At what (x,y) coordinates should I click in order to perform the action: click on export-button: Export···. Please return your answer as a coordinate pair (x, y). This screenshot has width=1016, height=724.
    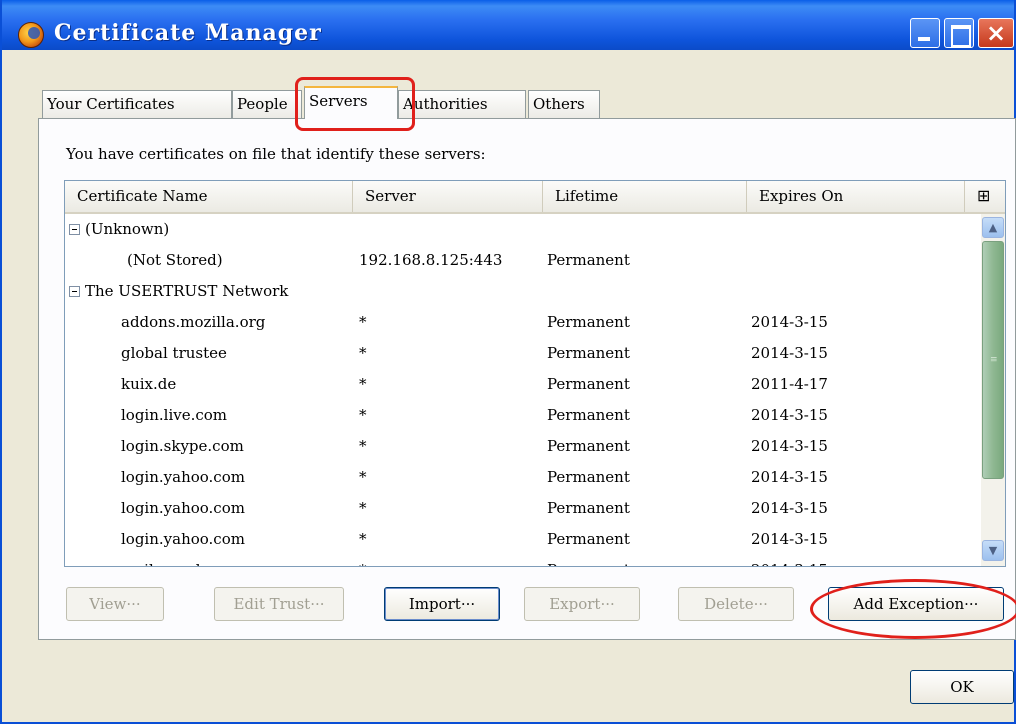
    Looking at the image, I should click on (582, 604).